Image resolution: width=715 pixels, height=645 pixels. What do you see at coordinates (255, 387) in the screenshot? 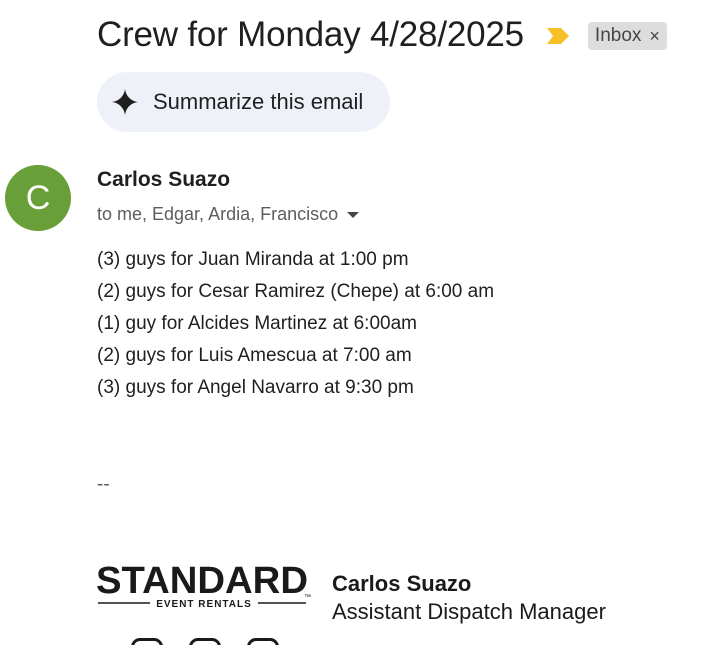
I see `body-line: (3) guys for Angel Navarro at 9:30 pm` at bounding box center [255, 387].